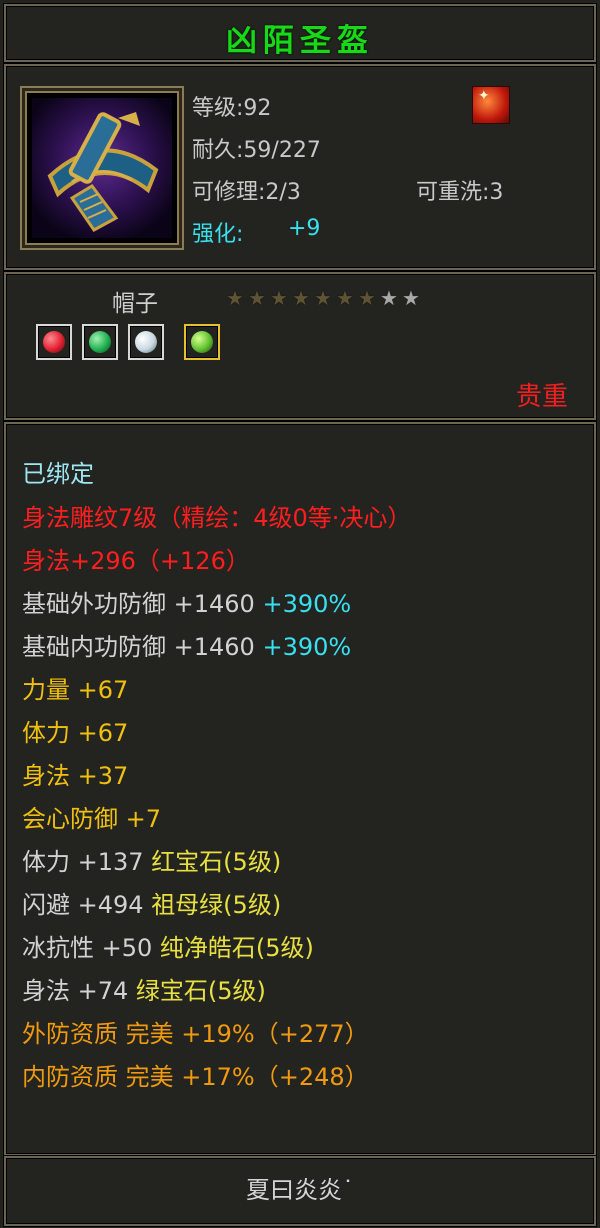 The width and height of the screenshot is (600, 1228). What do you see at coordinates (216, 862) in the screenshot?
I see `gem1-name: 红宝石(5级)` at bounding box center [216, 862].